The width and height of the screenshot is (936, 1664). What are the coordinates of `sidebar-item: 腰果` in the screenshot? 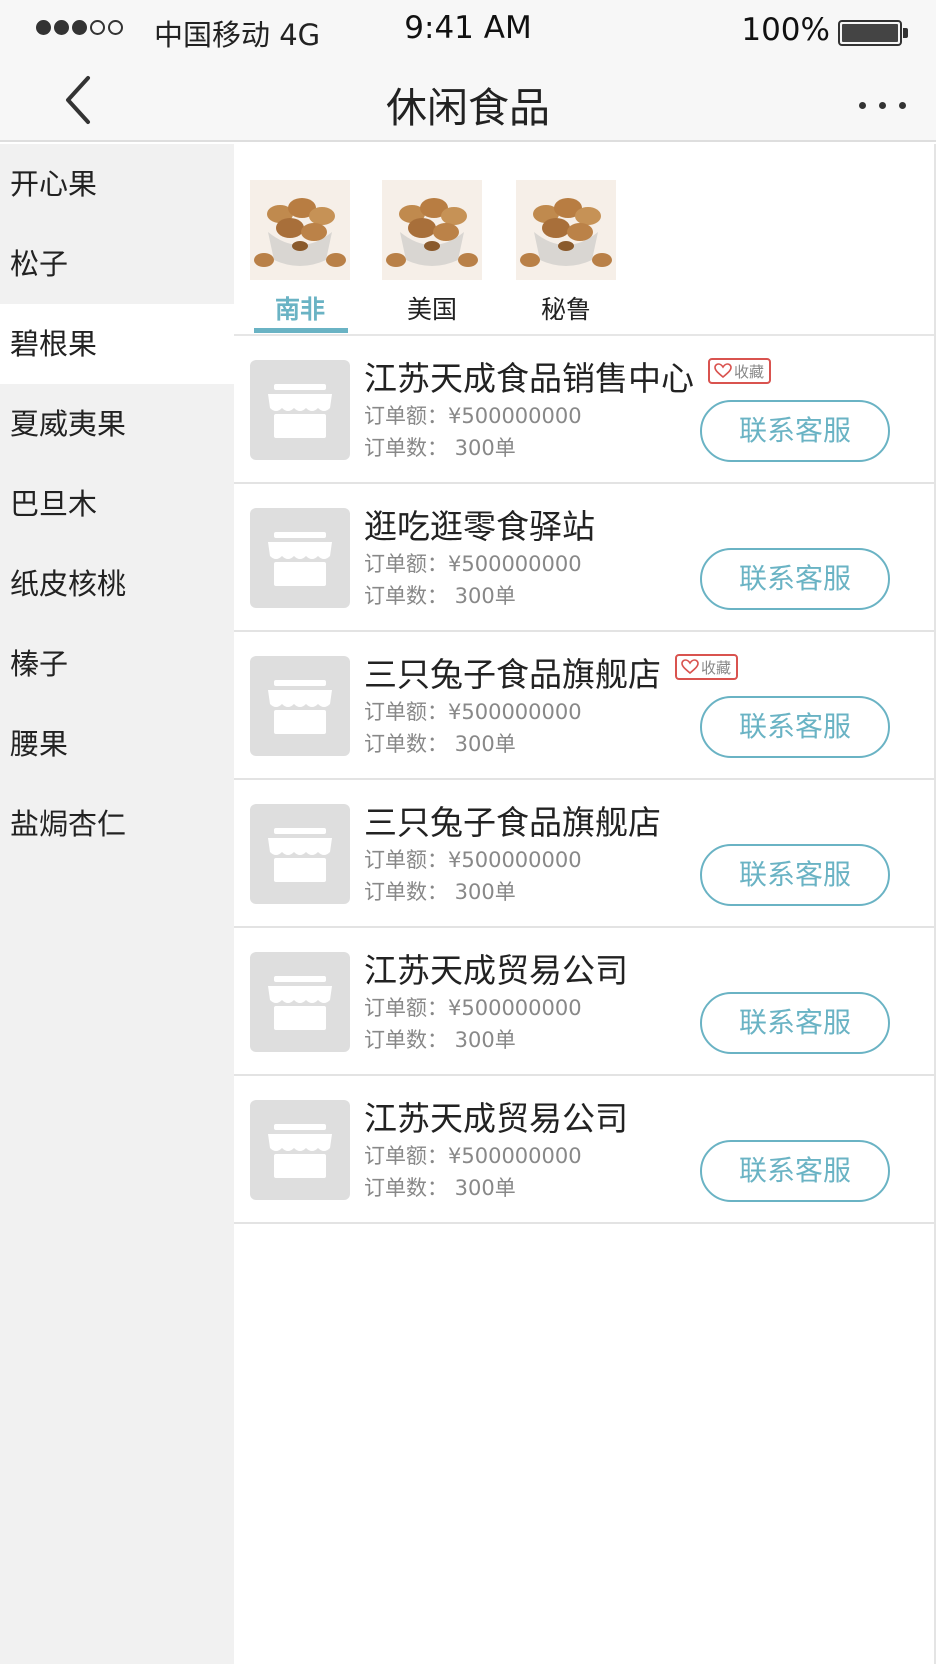 It's located at (117, 744).